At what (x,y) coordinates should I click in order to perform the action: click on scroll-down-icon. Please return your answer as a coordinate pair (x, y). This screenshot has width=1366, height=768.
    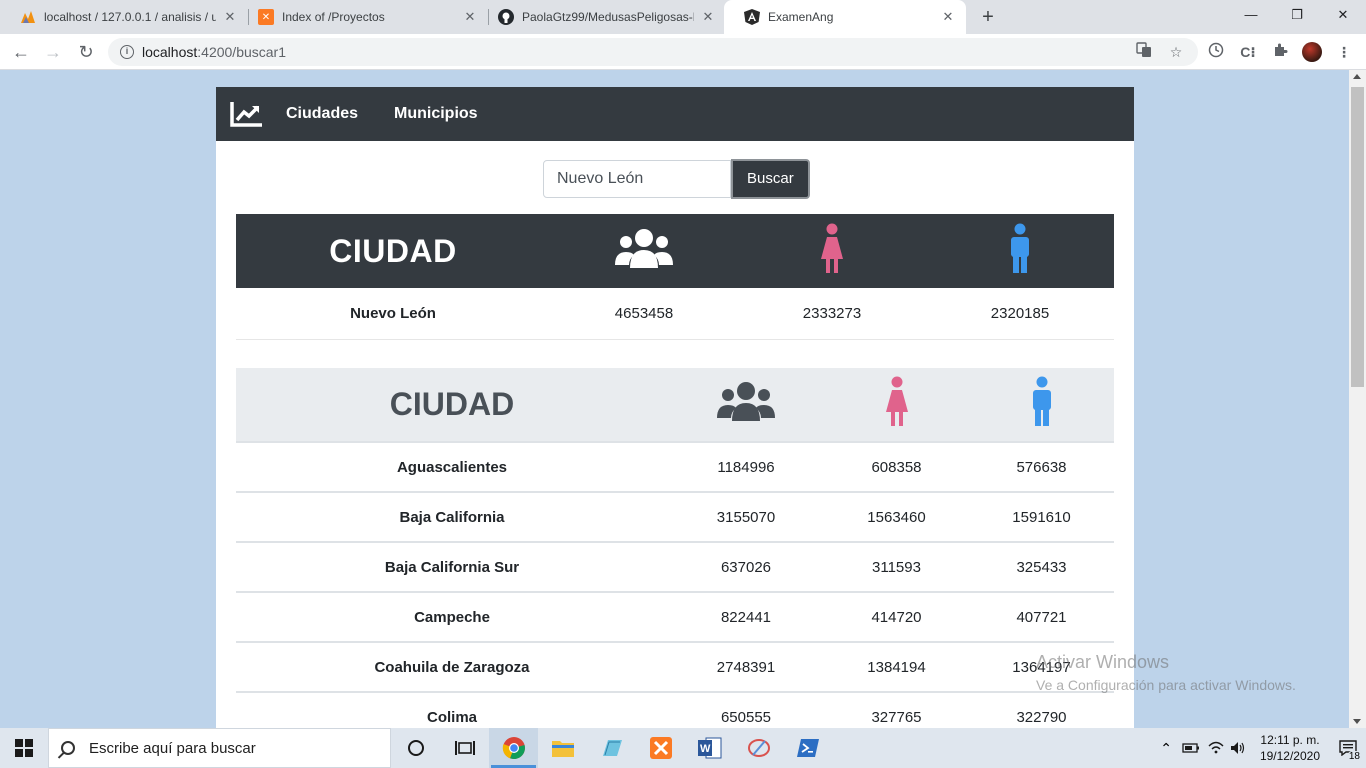
    Looking at the image, I should click on (1357, 721).